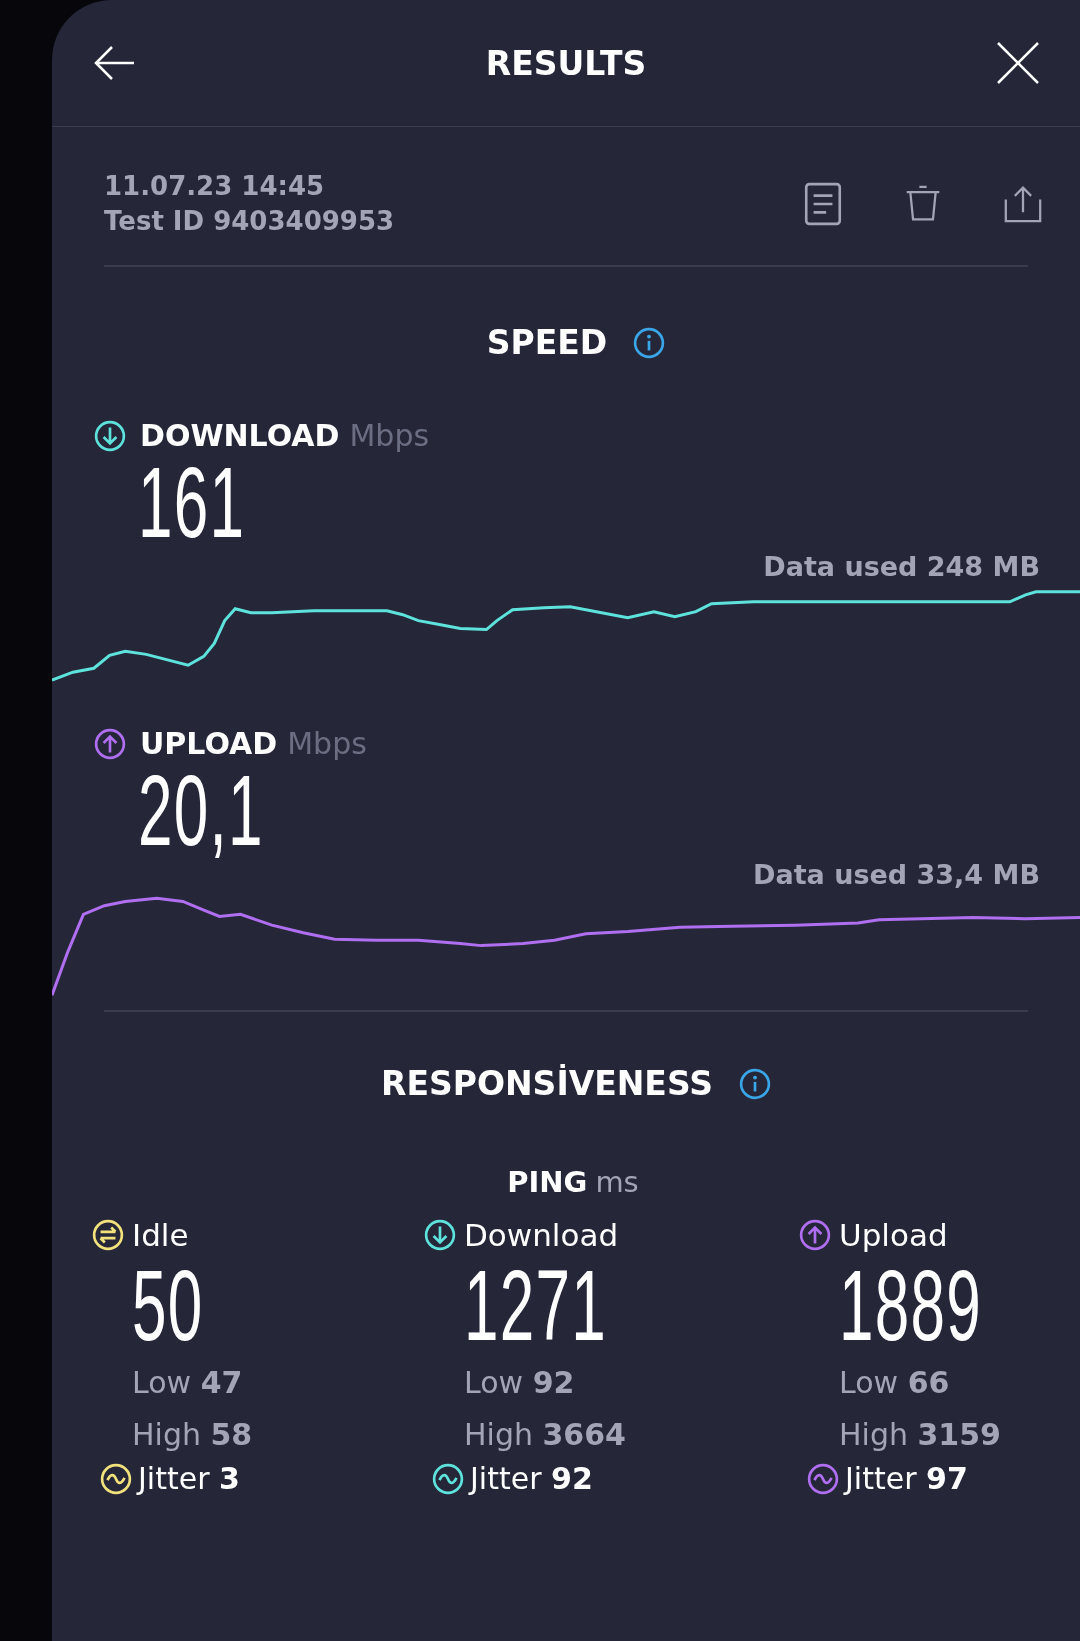  What do you see at coordinates (920, 1435) in the screenshot?
I see `ping-high: High 3159` at bounding box center [920, 1435].